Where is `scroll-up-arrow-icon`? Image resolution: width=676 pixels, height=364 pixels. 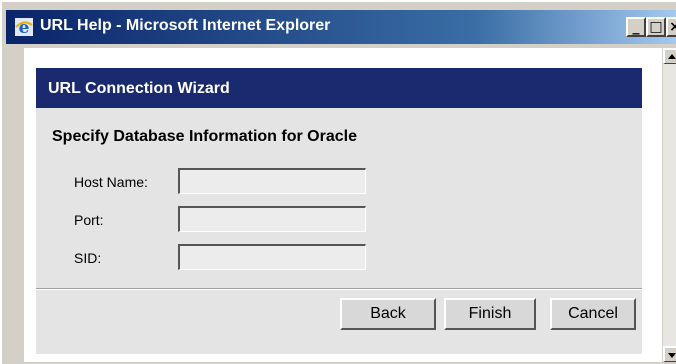 scroll-up-arrow-icon is located at coordinates (672, 56).